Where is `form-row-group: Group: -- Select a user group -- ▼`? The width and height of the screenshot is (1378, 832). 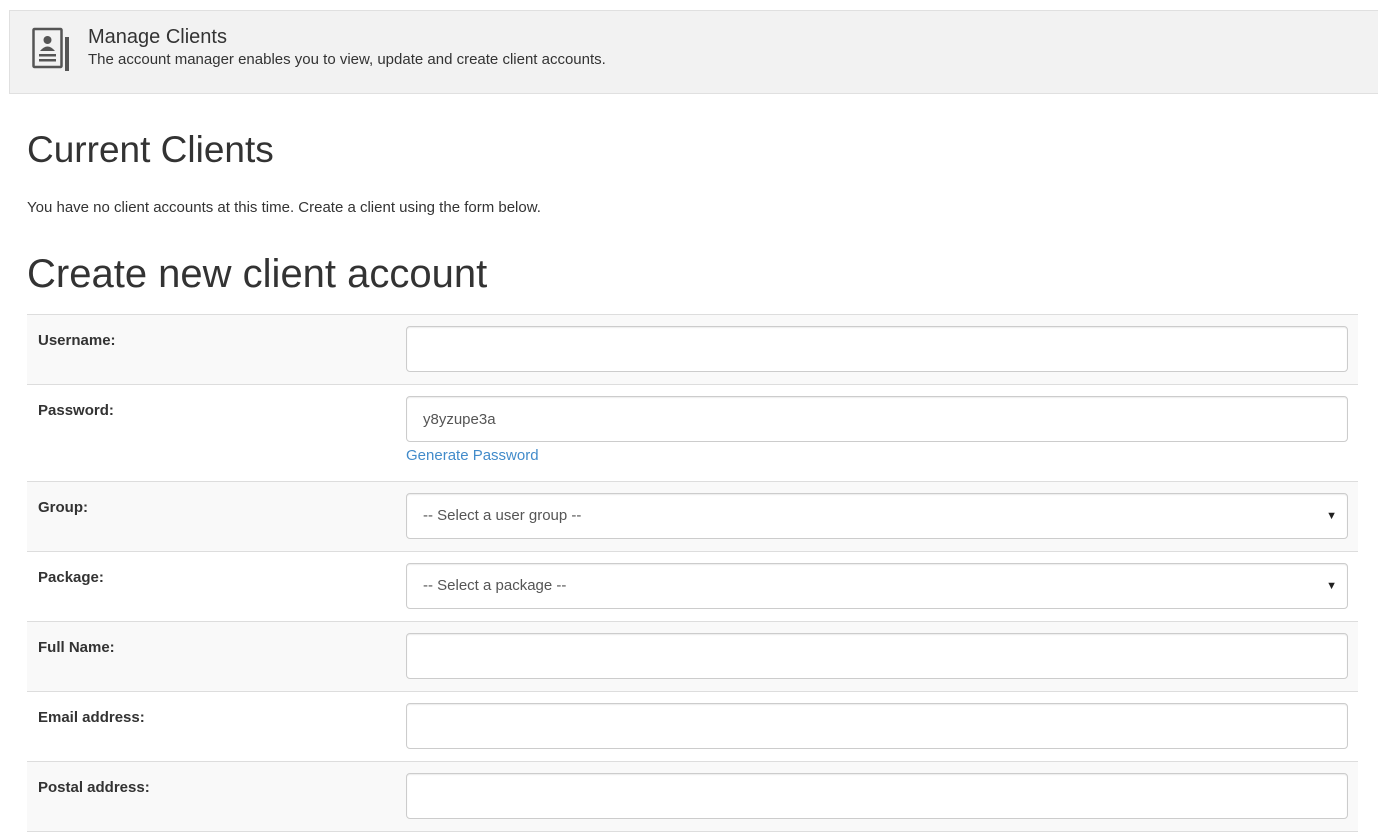
form-row-group: Group: -- Select a user group -- ▼ is located at coordinates (692, 517).